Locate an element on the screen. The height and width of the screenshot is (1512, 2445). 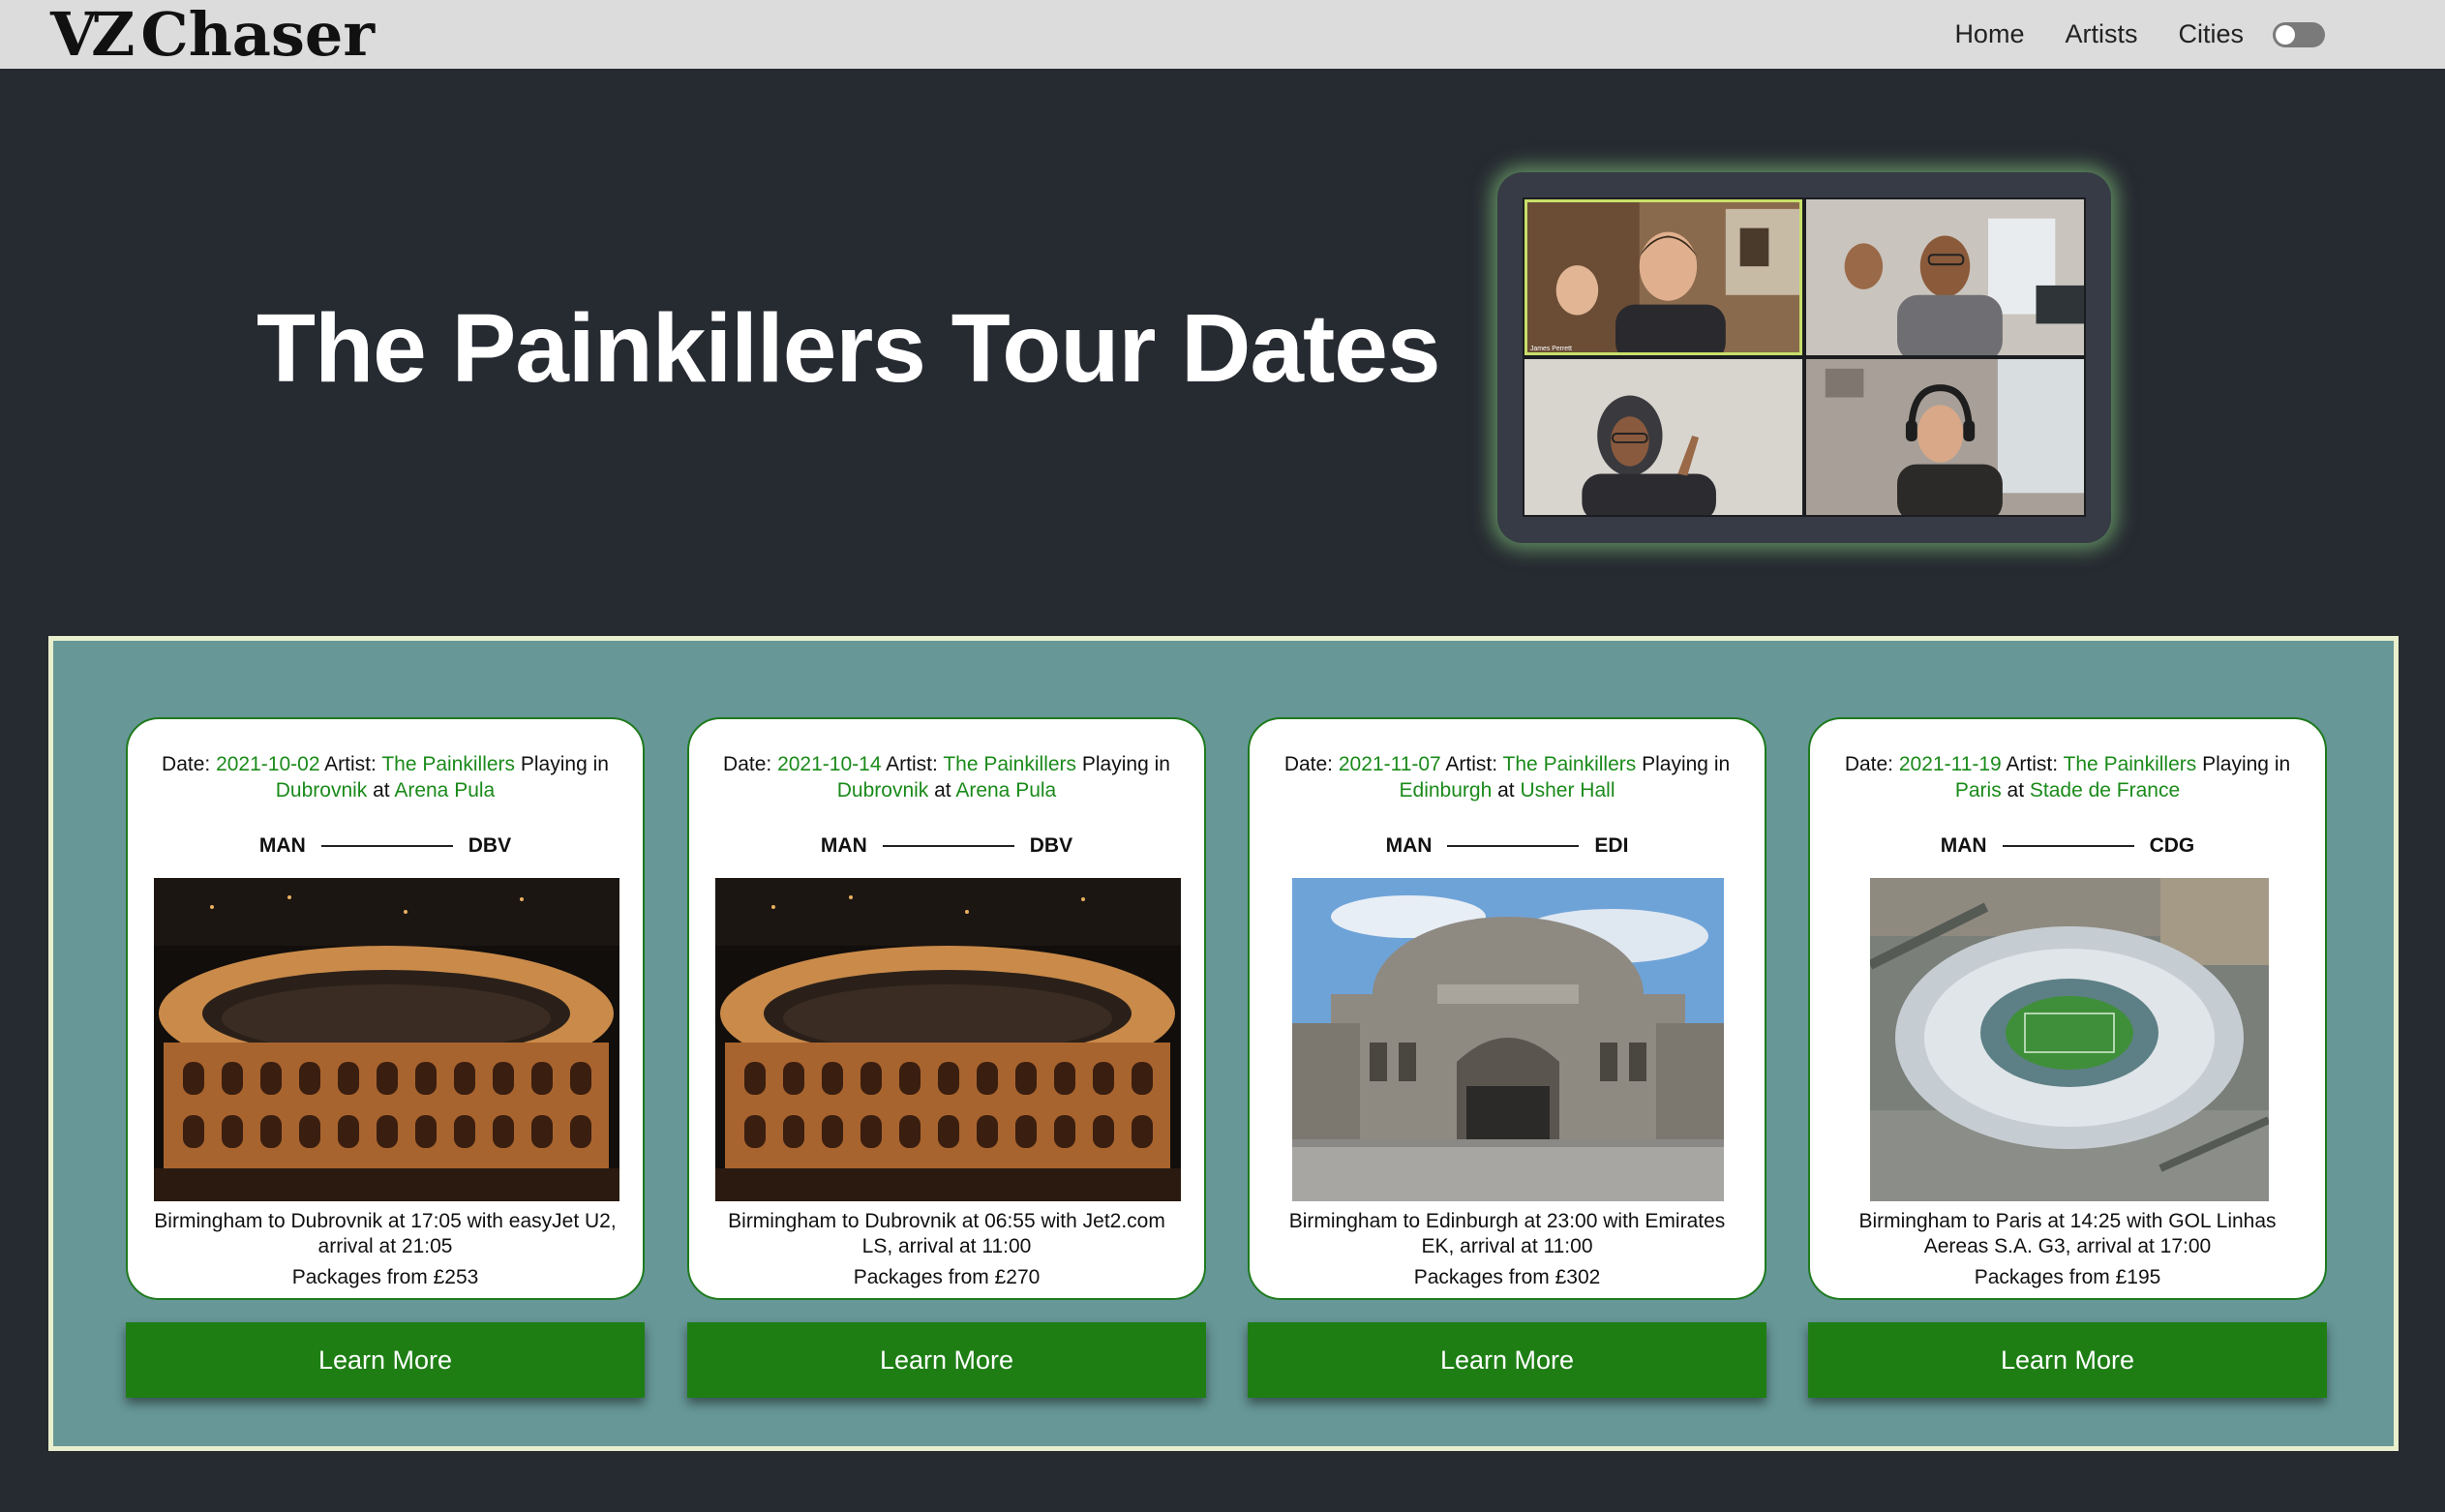
page-title: The Painkillers Tour Dates is located at coordinates (849, 348).